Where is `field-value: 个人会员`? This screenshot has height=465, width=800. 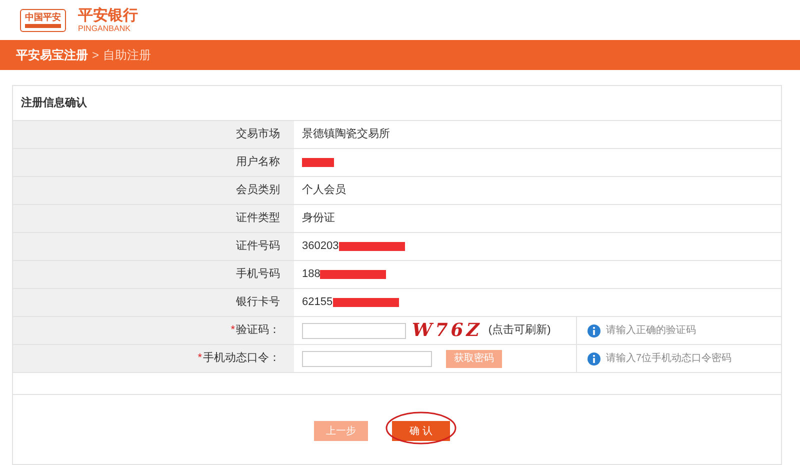
field-value: 个人会员 is located at coordinates (324, 190).